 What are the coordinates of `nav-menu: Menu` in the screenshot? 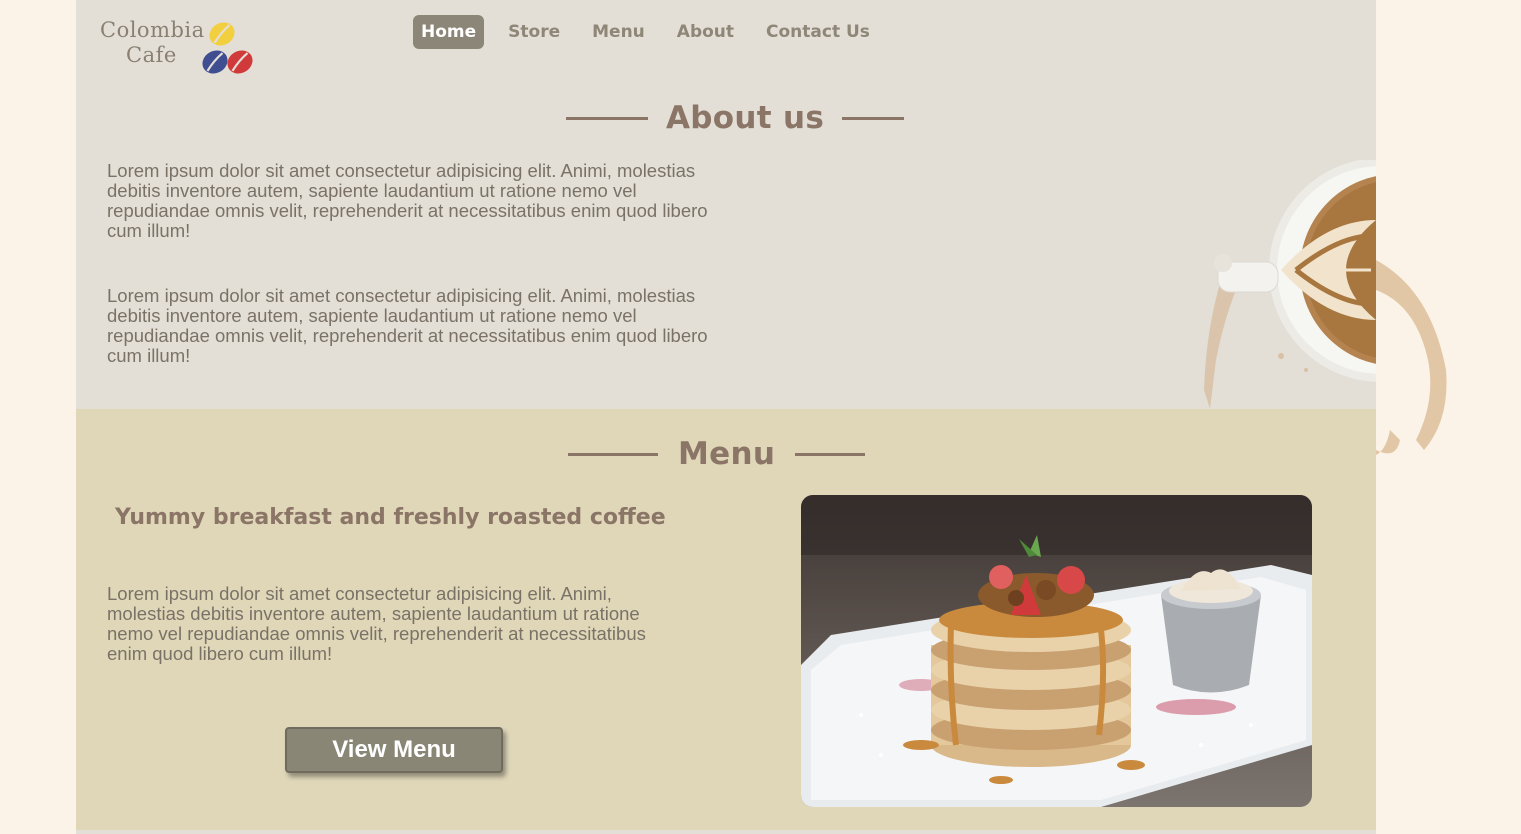 It's located at (618, 32).